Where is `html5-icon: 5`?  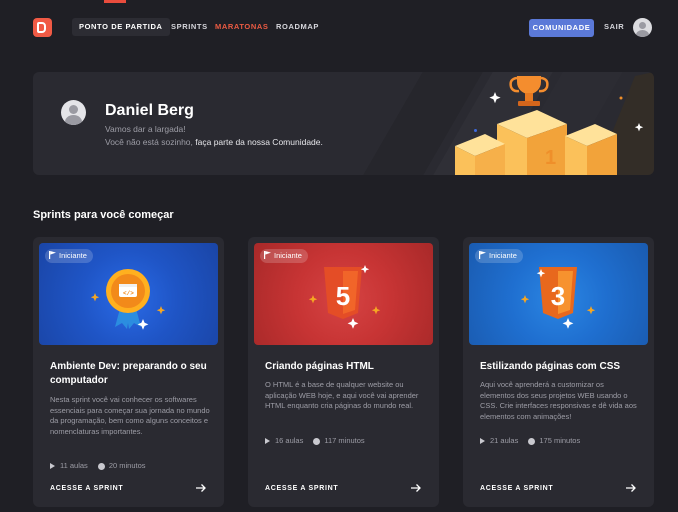 html5-icon: 5 is located at coordinates (344, 297).